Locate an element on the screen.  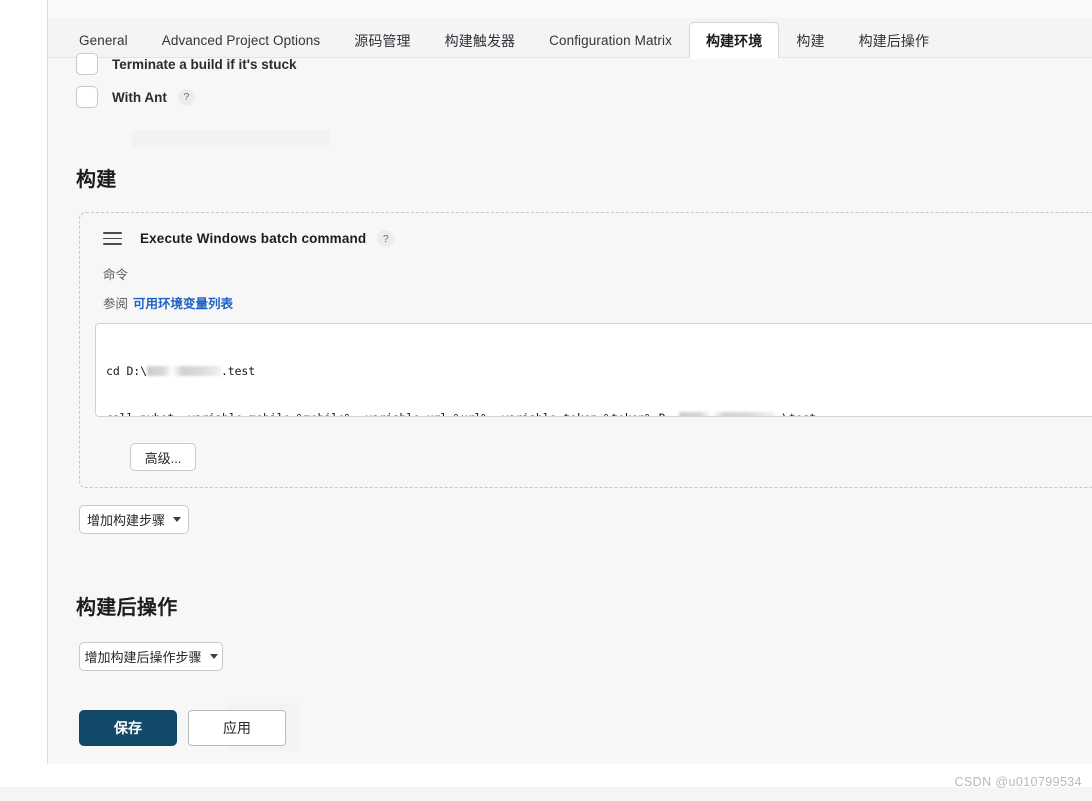
tab-label: 构建后操作 is located at coordinates (894, 40).